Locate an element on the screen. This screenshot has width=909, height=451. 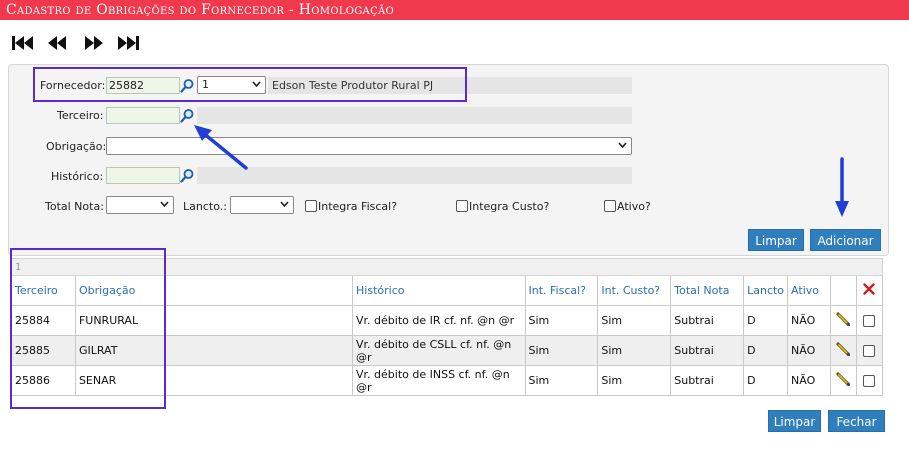
previous-record-button is located at coordinates (58, 43).